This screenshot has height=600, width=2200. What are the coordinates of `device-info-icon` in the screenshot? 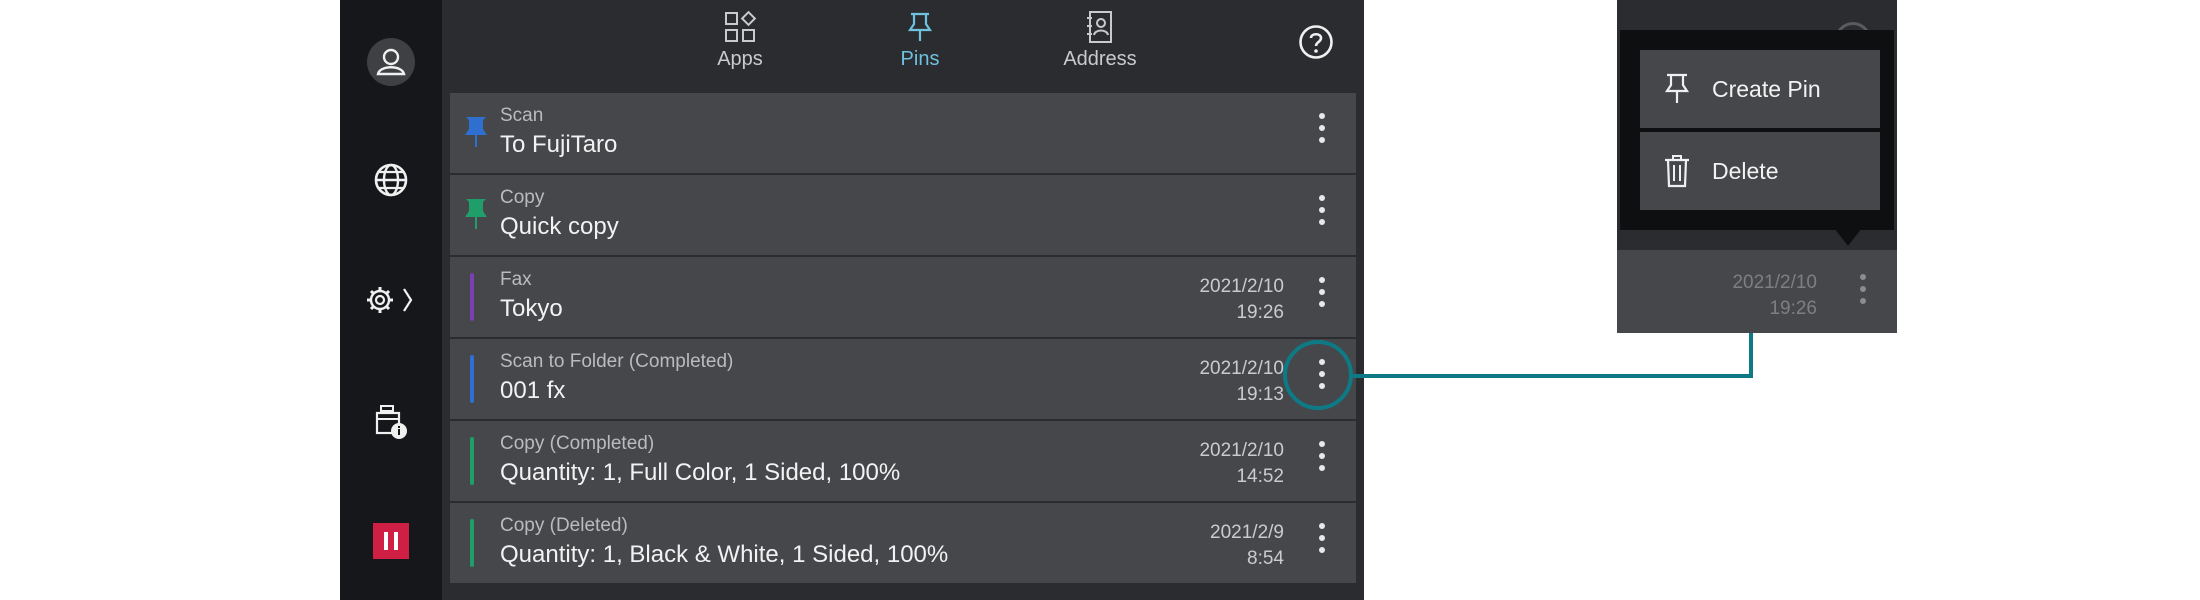 It's located at (391, 422).